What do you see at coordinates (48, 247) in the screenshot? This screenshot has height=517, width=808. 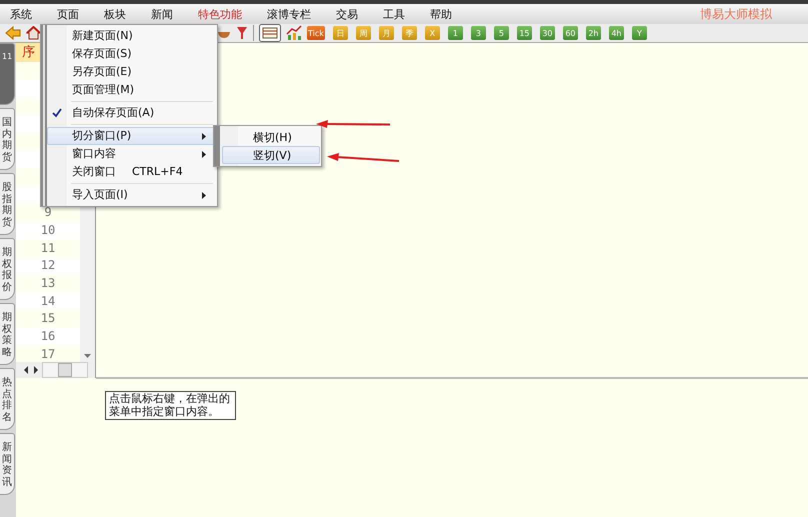 I see `row-number: 11` at bounding box center [48, 247].